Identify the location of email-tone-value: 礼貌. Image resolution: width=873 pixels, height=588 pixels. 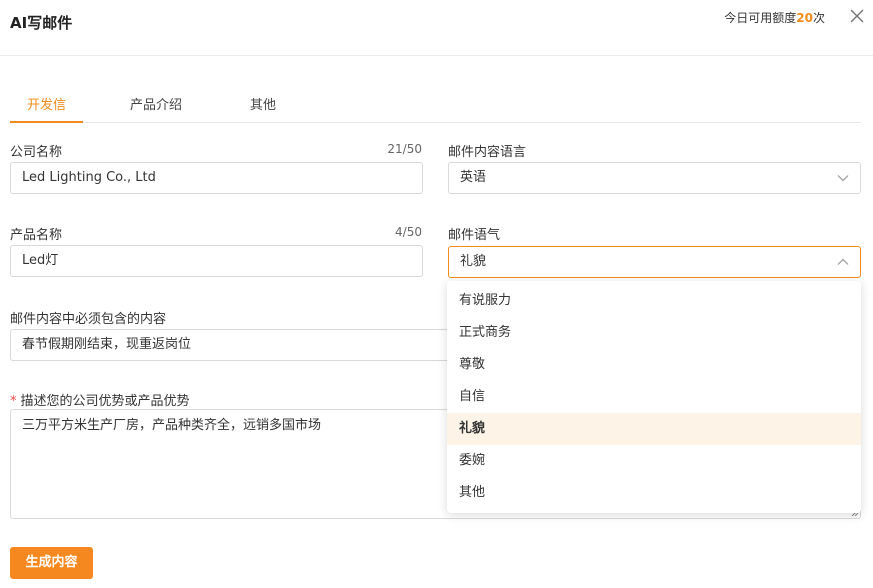
(473, 261).